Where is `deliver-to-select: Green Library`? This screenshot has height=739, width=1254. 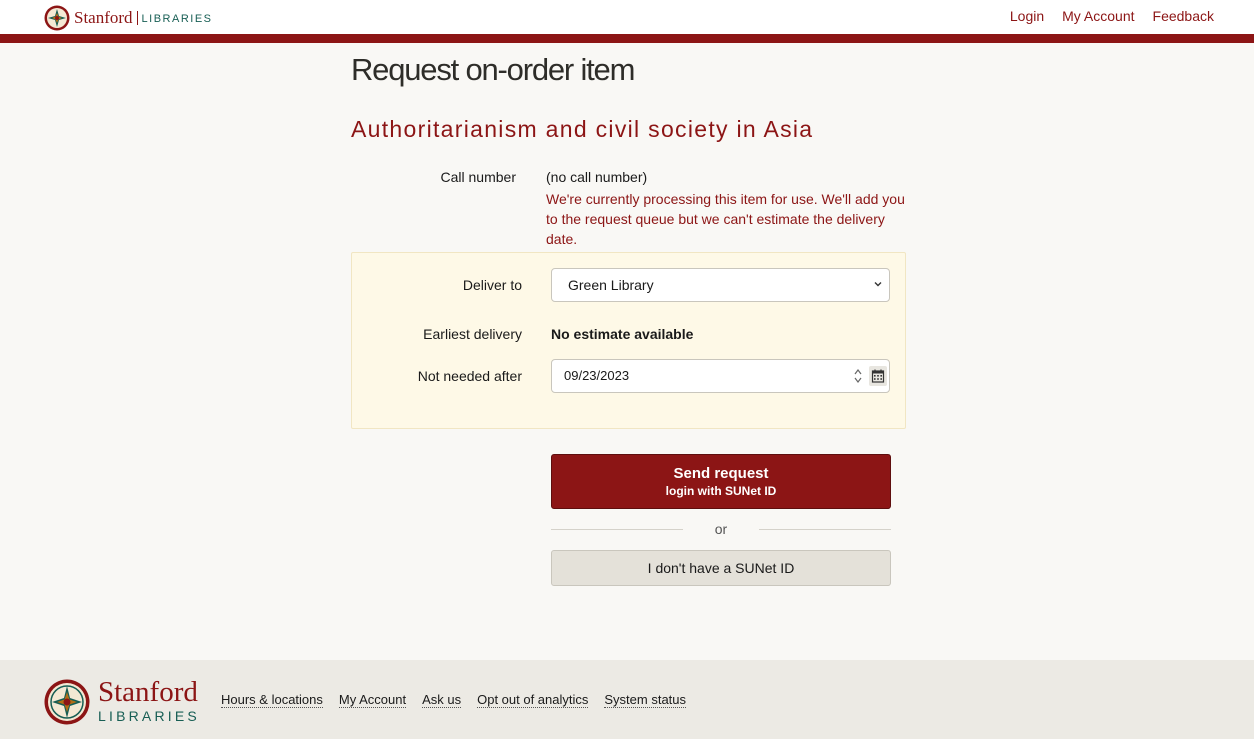
deliver-to-select: Green Library is located at coordinates (720, 285).